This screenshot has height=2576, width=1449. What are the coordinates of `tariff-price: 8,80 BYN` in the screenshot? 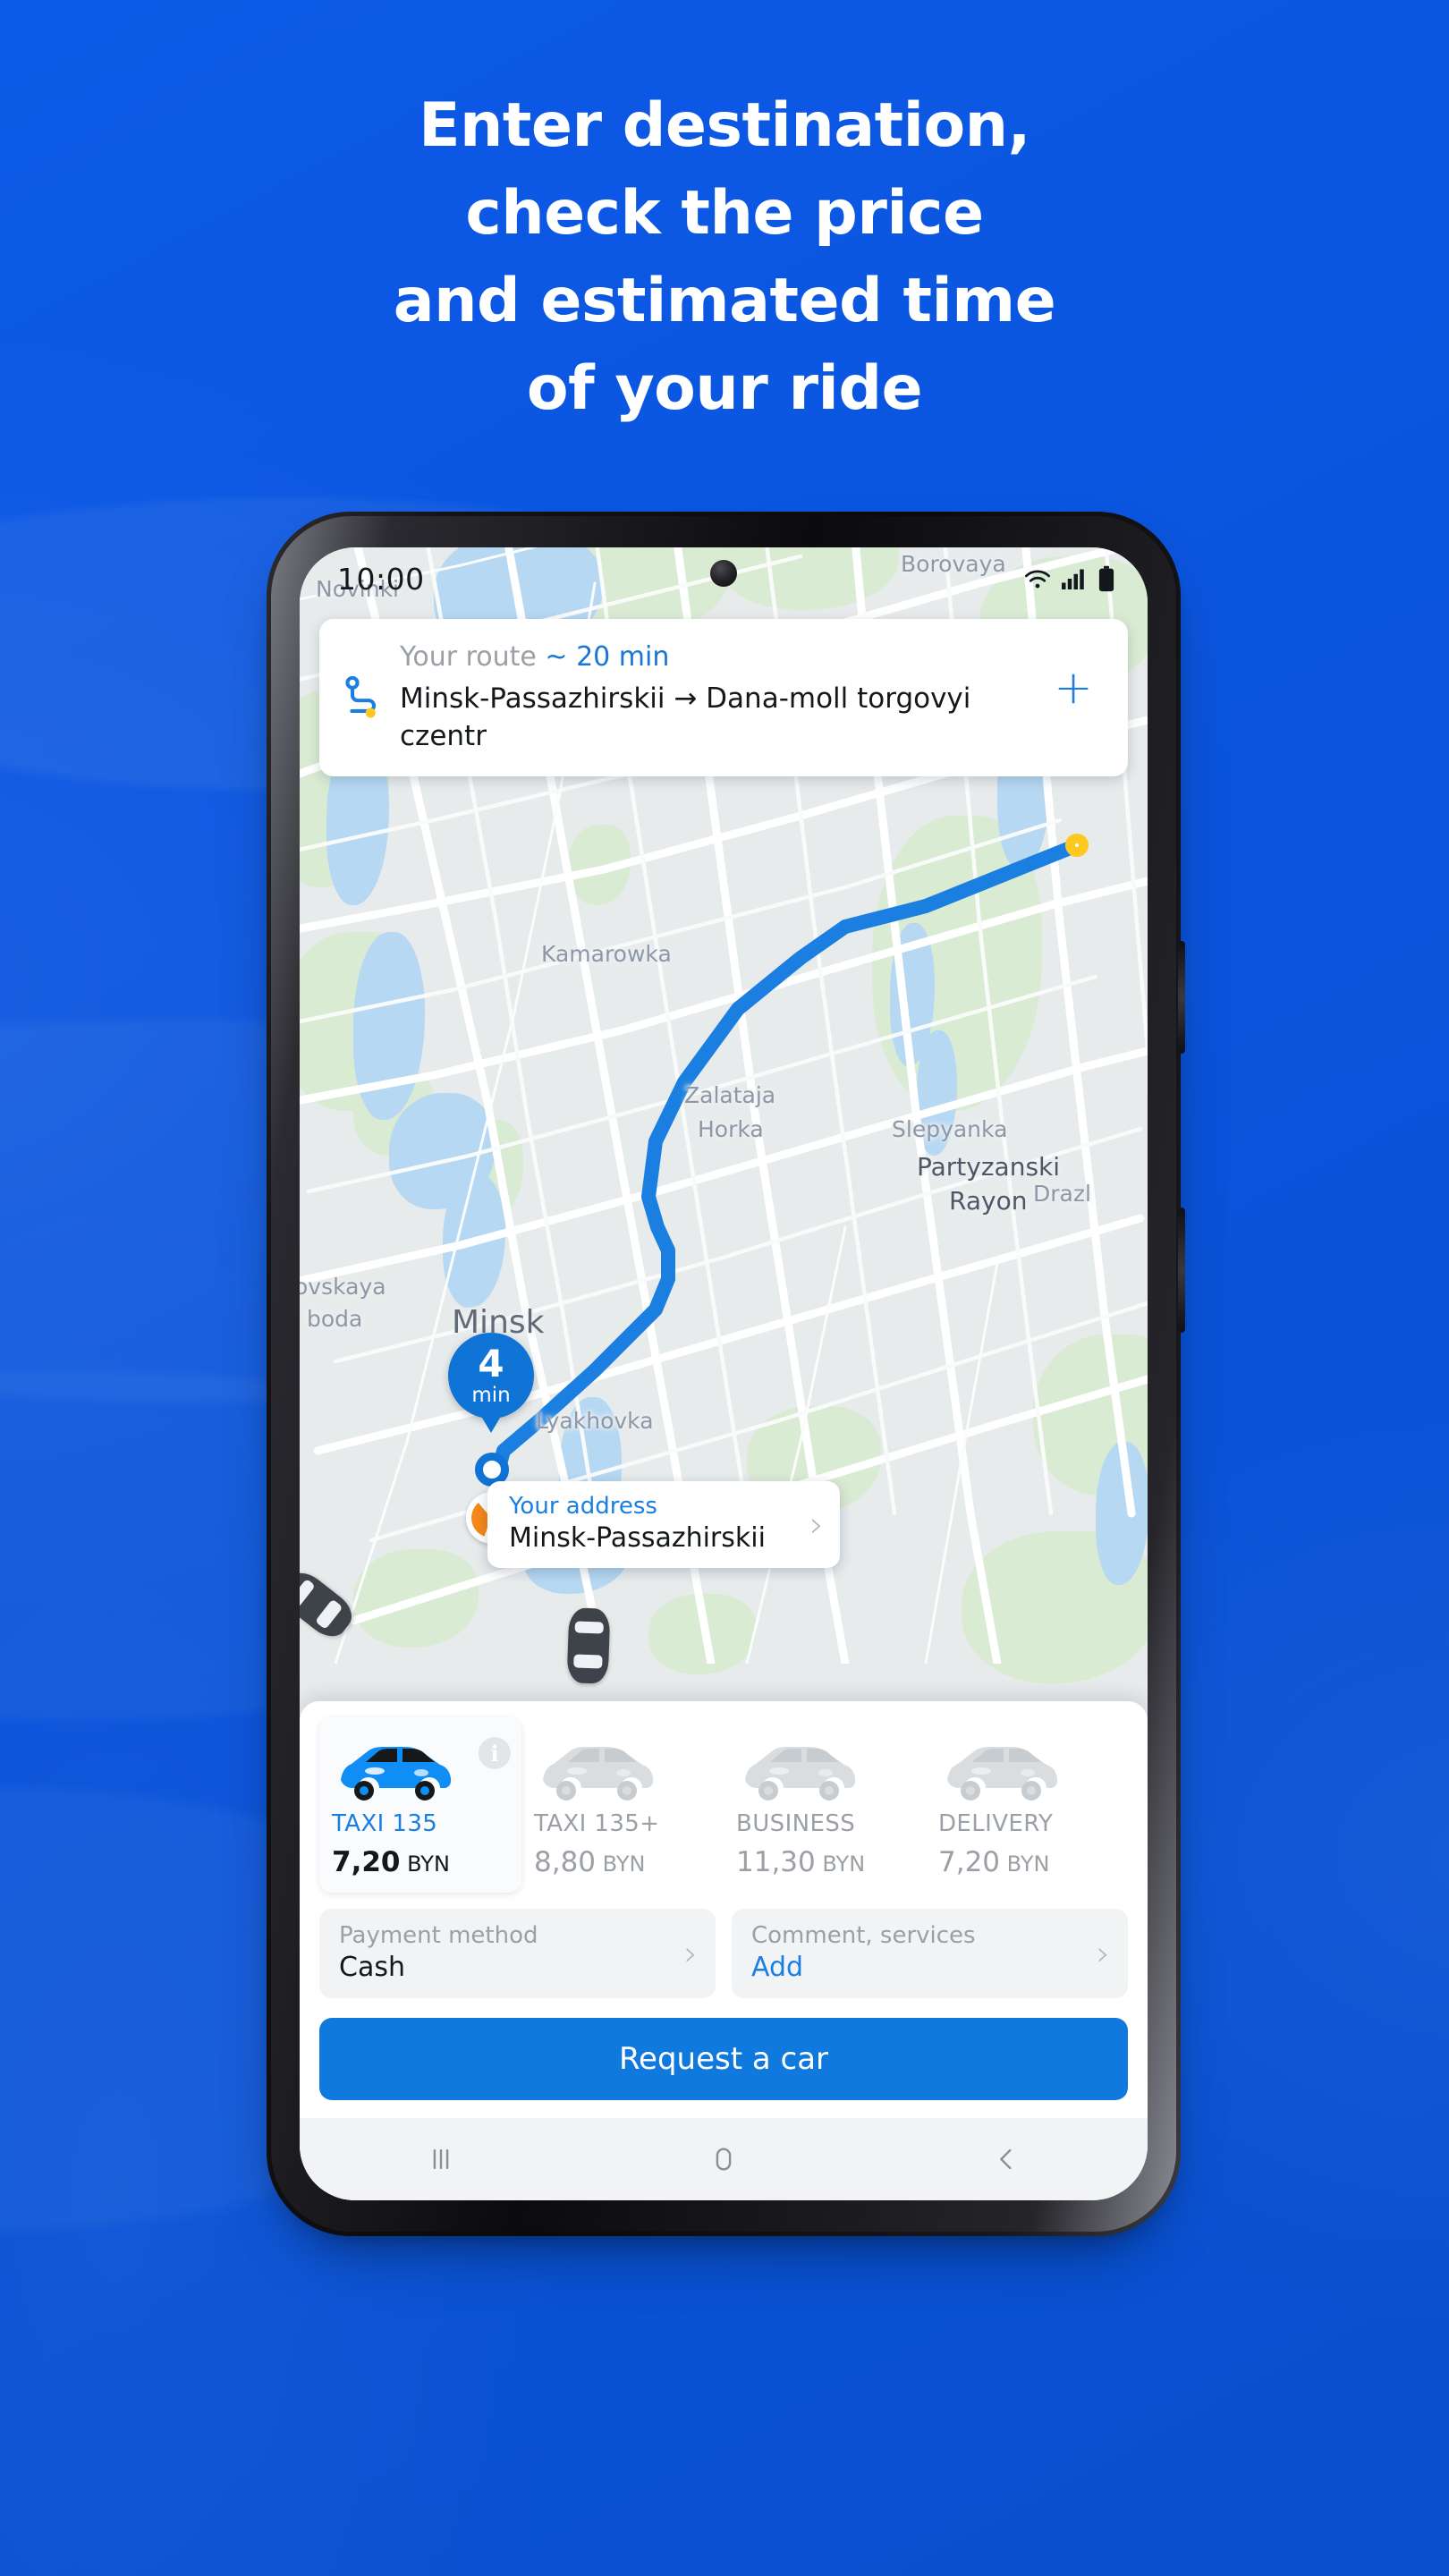 It's located at (625, 1862).